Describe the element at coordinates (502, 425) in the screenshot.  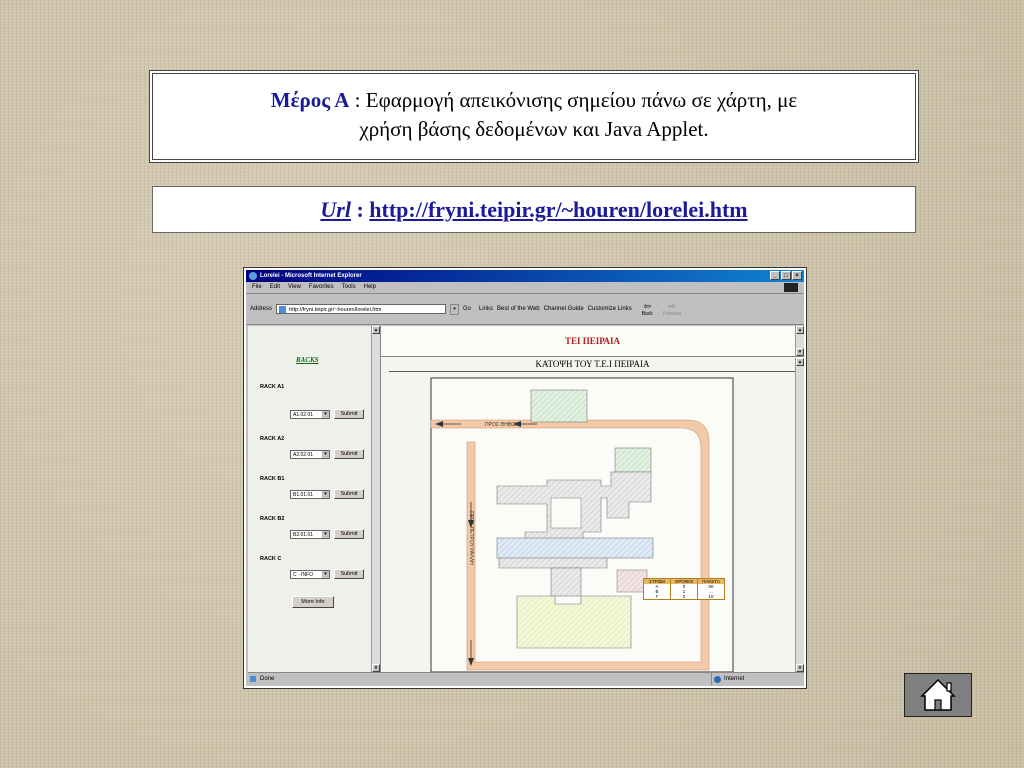
I see `road-top-label: ΠΡΟΣ ΘΗΒΩΝ` at that location.